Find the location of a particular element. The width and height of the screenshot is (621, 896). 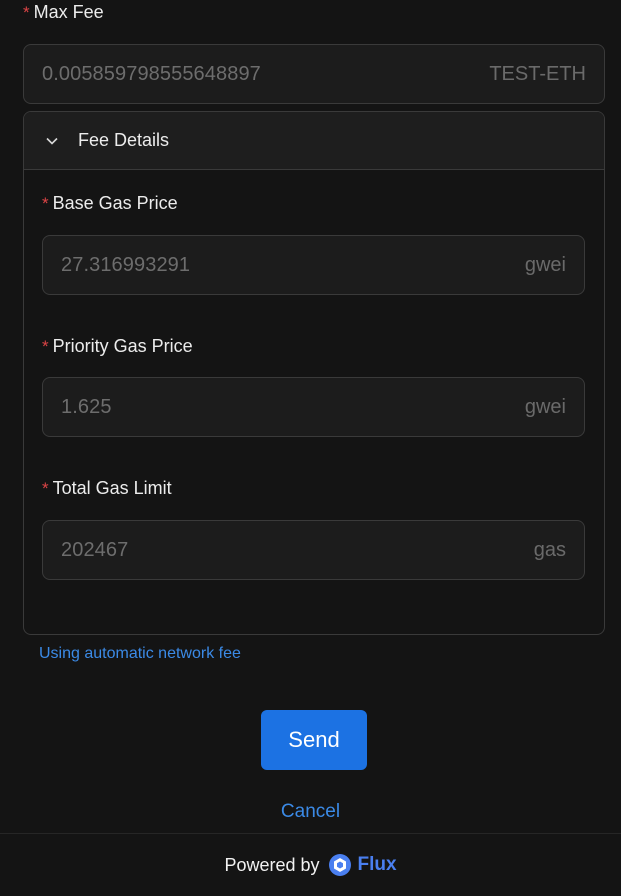

powered-by-footer: Powered by Flux is located at coordinates (310, 864).